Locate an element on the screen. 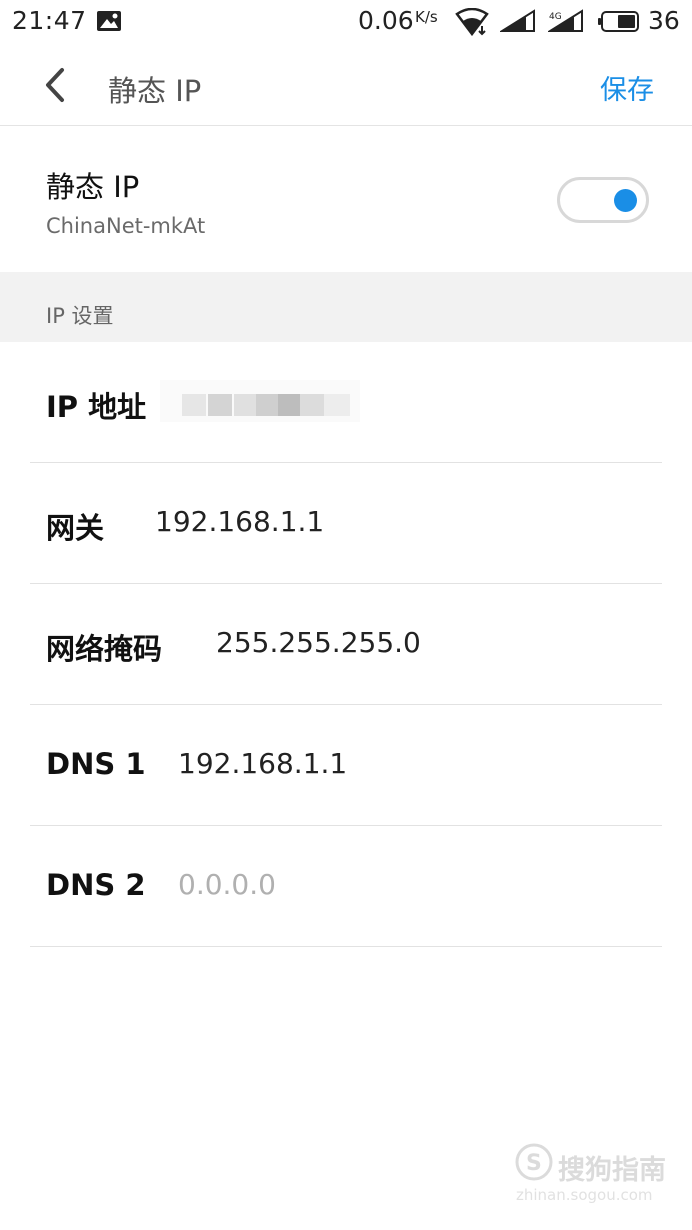  dns1-input: 192.168.1.1 is located at coordinates (262, 763).